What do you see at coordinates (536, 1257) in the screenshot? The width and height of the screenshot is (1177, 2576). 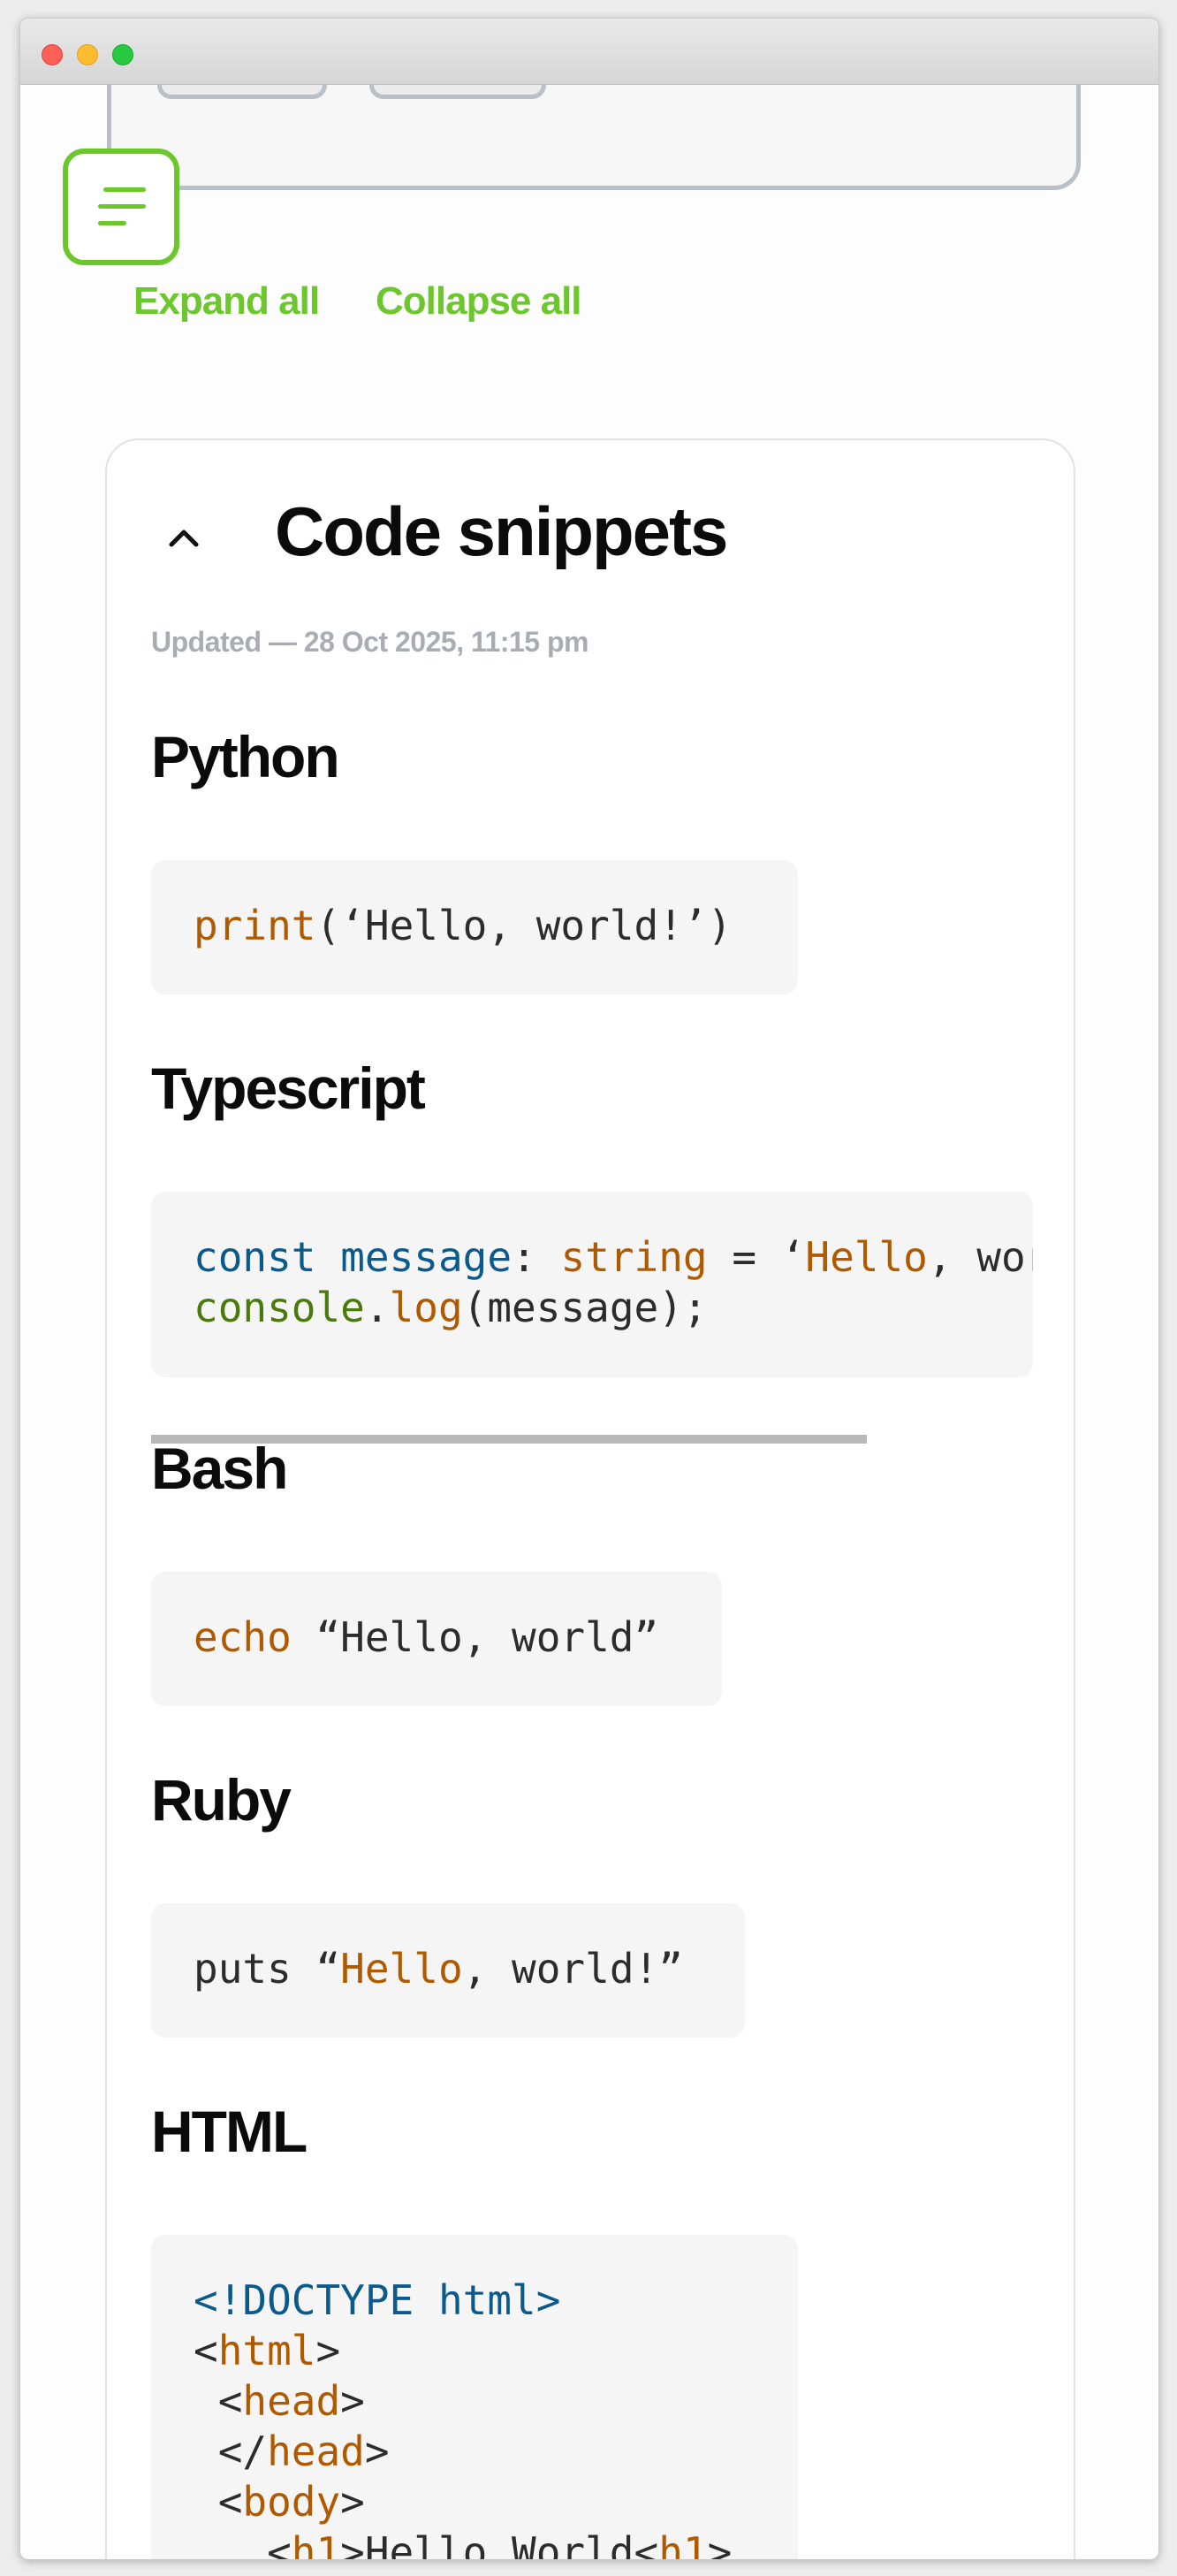 I see `code-token: :` at bounding box center [536, 1257].